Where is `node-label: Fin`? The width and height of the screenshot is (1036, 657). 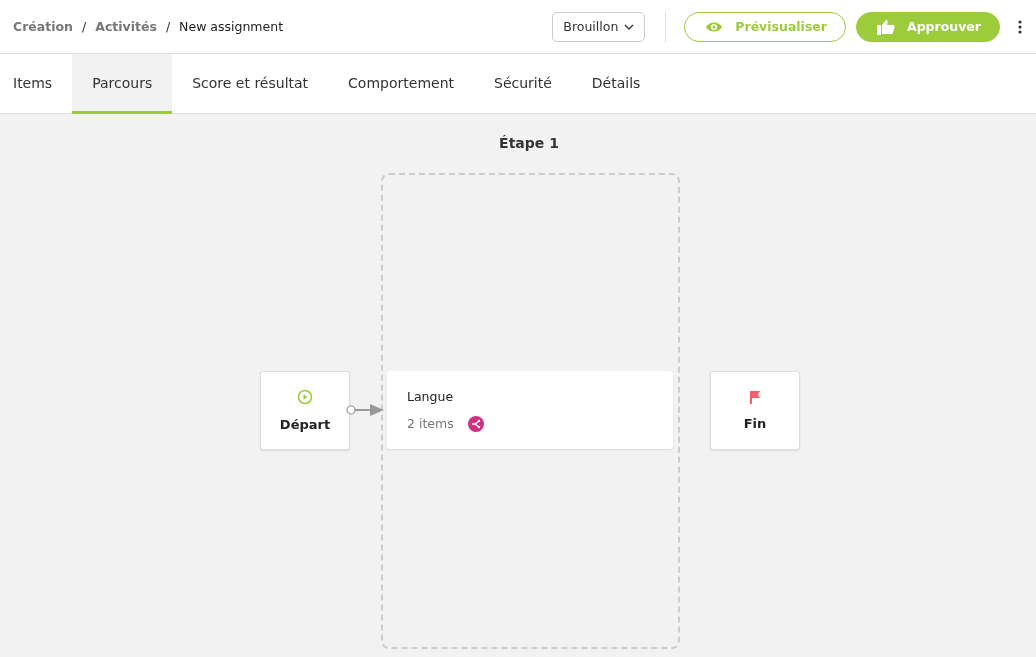
node-label: Fin is located at coordinates (755, 423).